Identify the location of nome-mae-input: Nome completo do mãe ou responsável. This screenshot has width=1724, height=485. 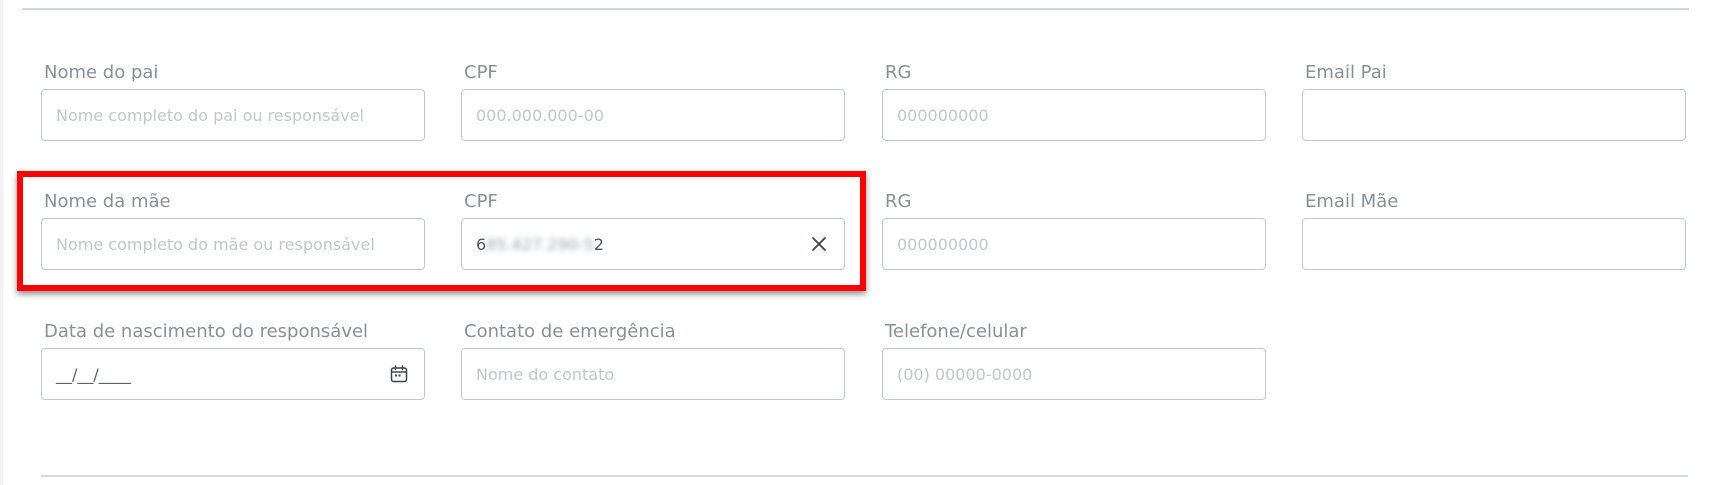
(233, 244).